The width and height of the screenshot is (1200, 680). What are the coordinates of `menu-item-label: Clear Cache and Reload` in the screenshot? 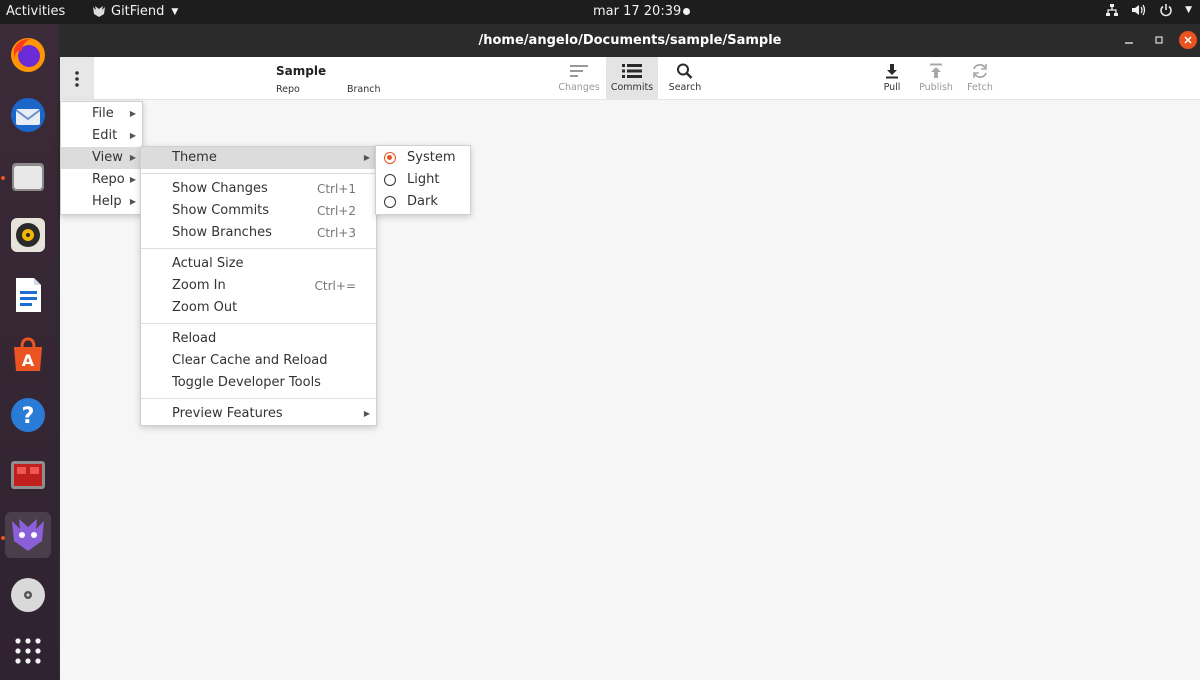 It's located at (250, 360).